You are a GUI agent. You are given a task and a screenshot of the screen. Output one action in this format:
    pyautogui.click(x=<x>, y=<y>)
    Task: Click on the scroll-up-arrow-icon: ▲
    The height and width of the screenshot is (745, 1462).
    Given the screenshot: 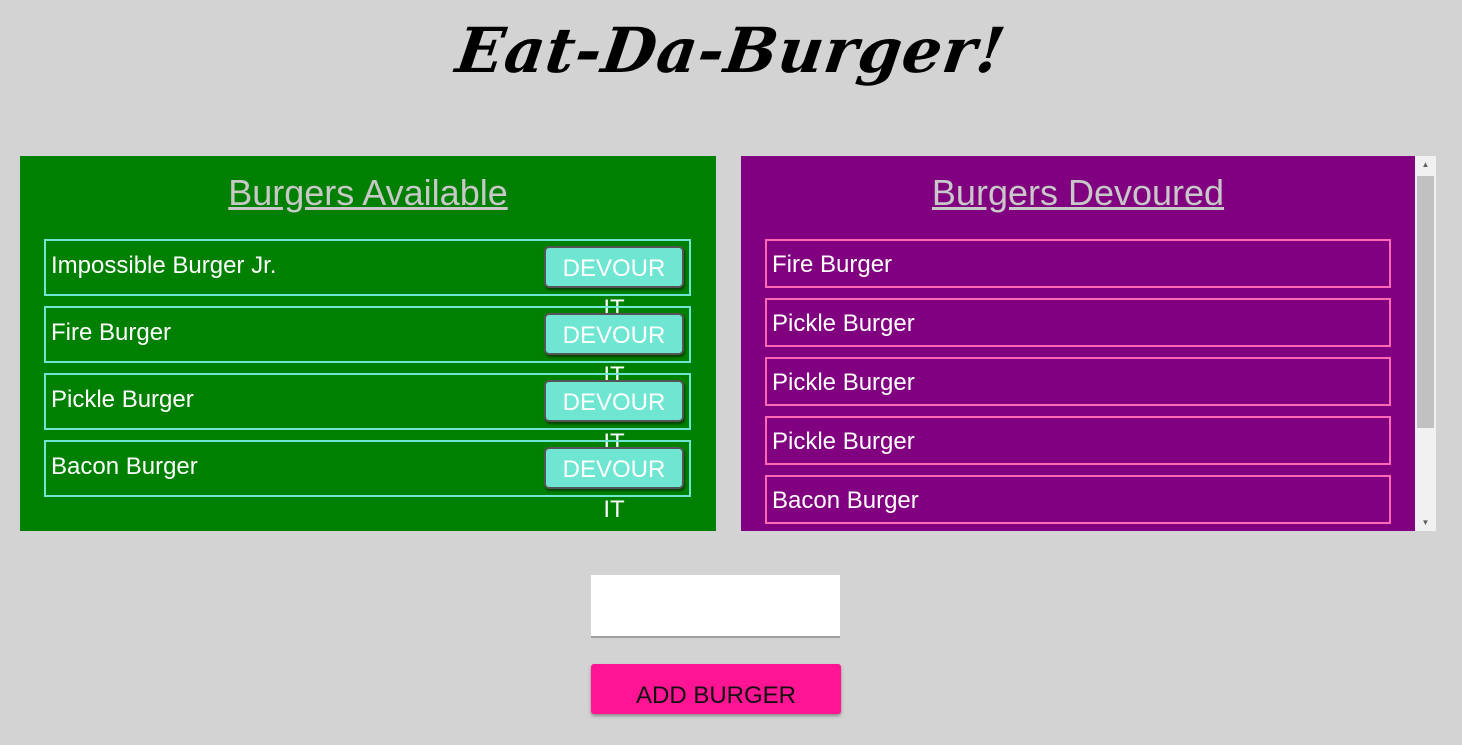 What is the action you would take?
    pyautogui.click(x=1425, y=164)
    